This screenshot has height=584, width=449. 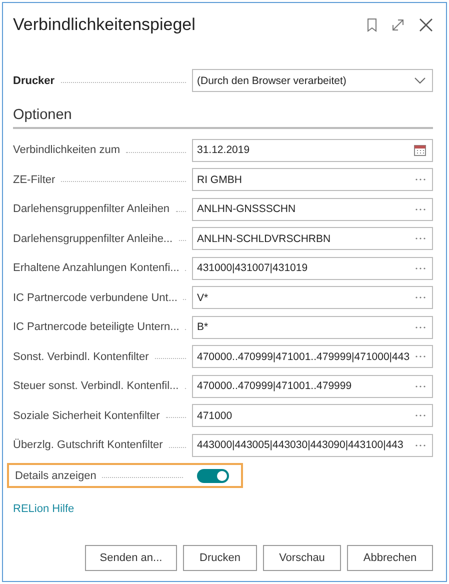 What do you see at coordinates (43, 508) in the screenshot?
I see `help-link: RELion Hilfe` at bounding box center [43, 508].